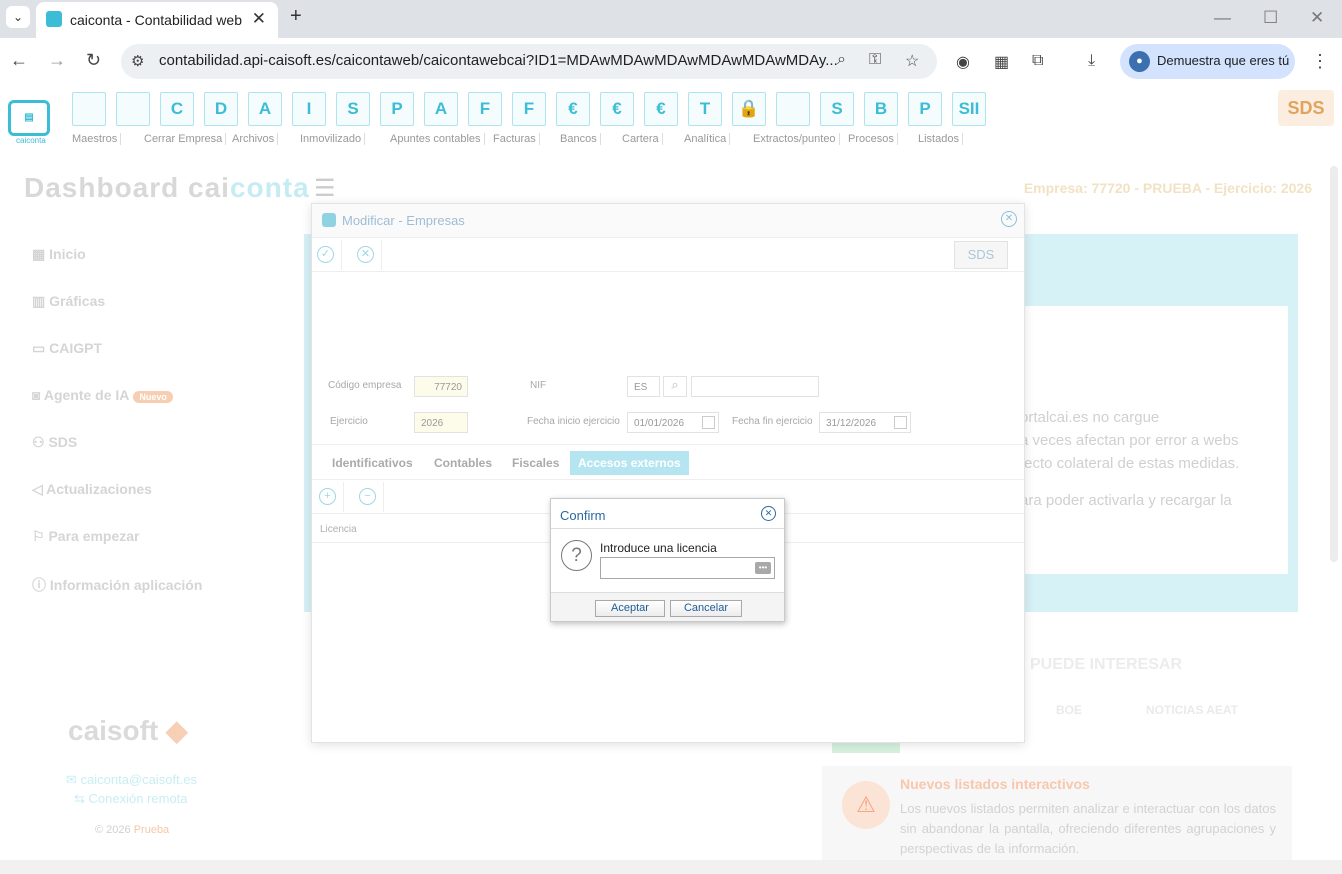  What do you see at coordinates (333, 139) in the screenshot?
I see `menu-inmovilizado: Inmovilizado` at bounding box center [333, 139].